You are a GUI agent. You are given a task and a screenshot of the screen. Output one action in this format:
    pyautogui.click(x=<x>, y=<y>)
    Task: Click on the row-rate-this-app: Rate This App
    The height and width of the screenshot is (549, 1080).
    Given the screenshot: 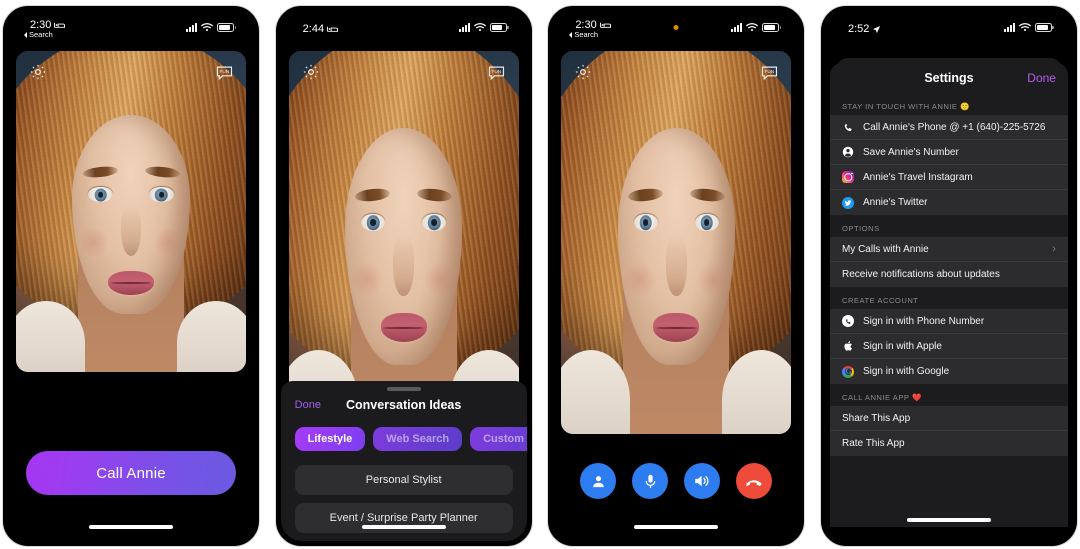 What is the action you would take?
    pyautogui.click(x=949, y=443)
    